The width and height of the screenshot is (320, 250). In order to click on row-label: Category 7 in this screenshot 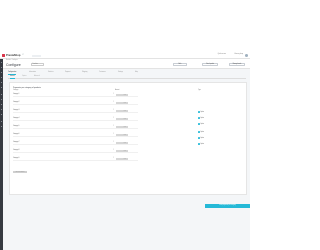, I will do `click(16, 143)`.